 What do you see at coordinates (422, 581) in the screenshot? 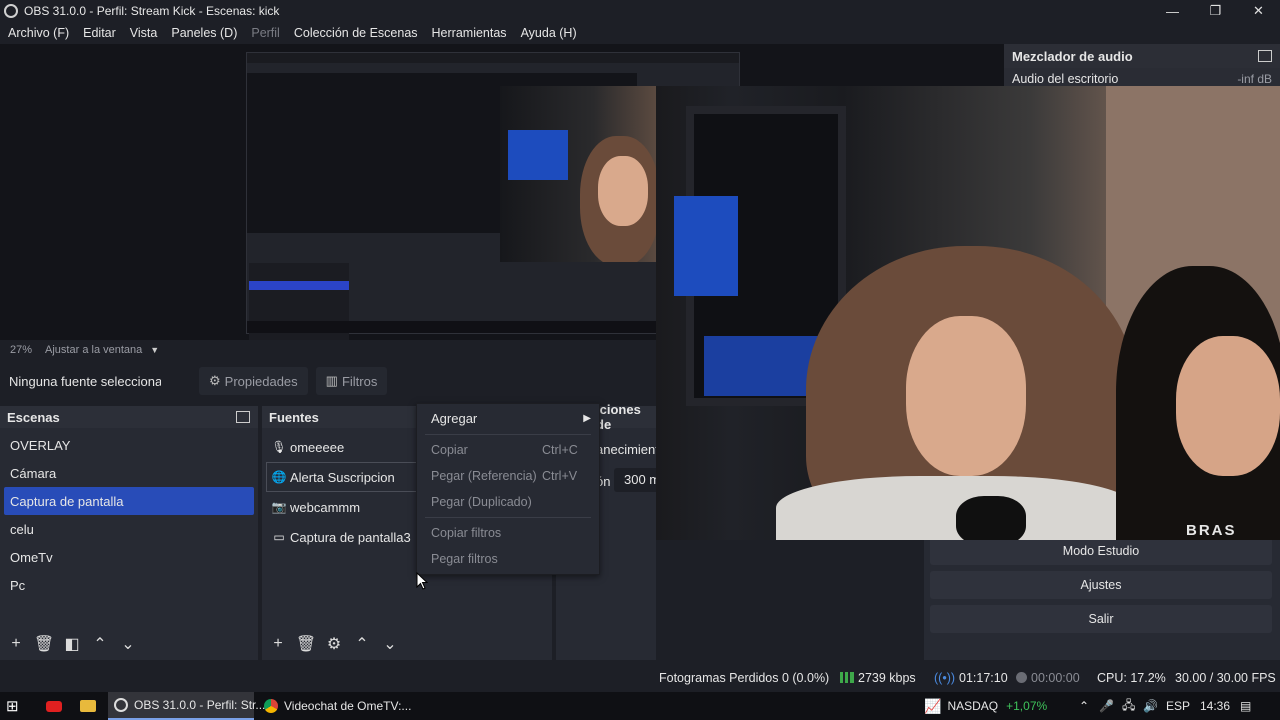
I see `mouse-cursor-icon` at bounding box center [422, 581].